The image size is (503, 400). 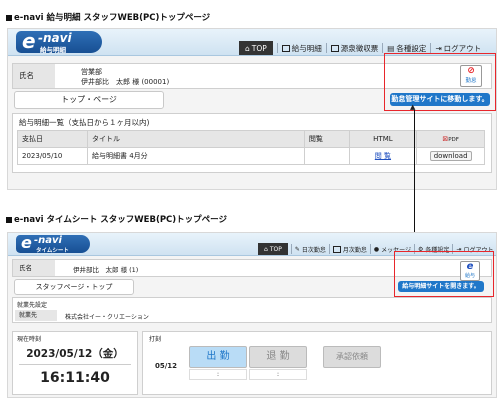 What do you see at coordinates (155, 339) in the screenshot?
I see `punch-title: 打刻` at bounding box center [155, 339].